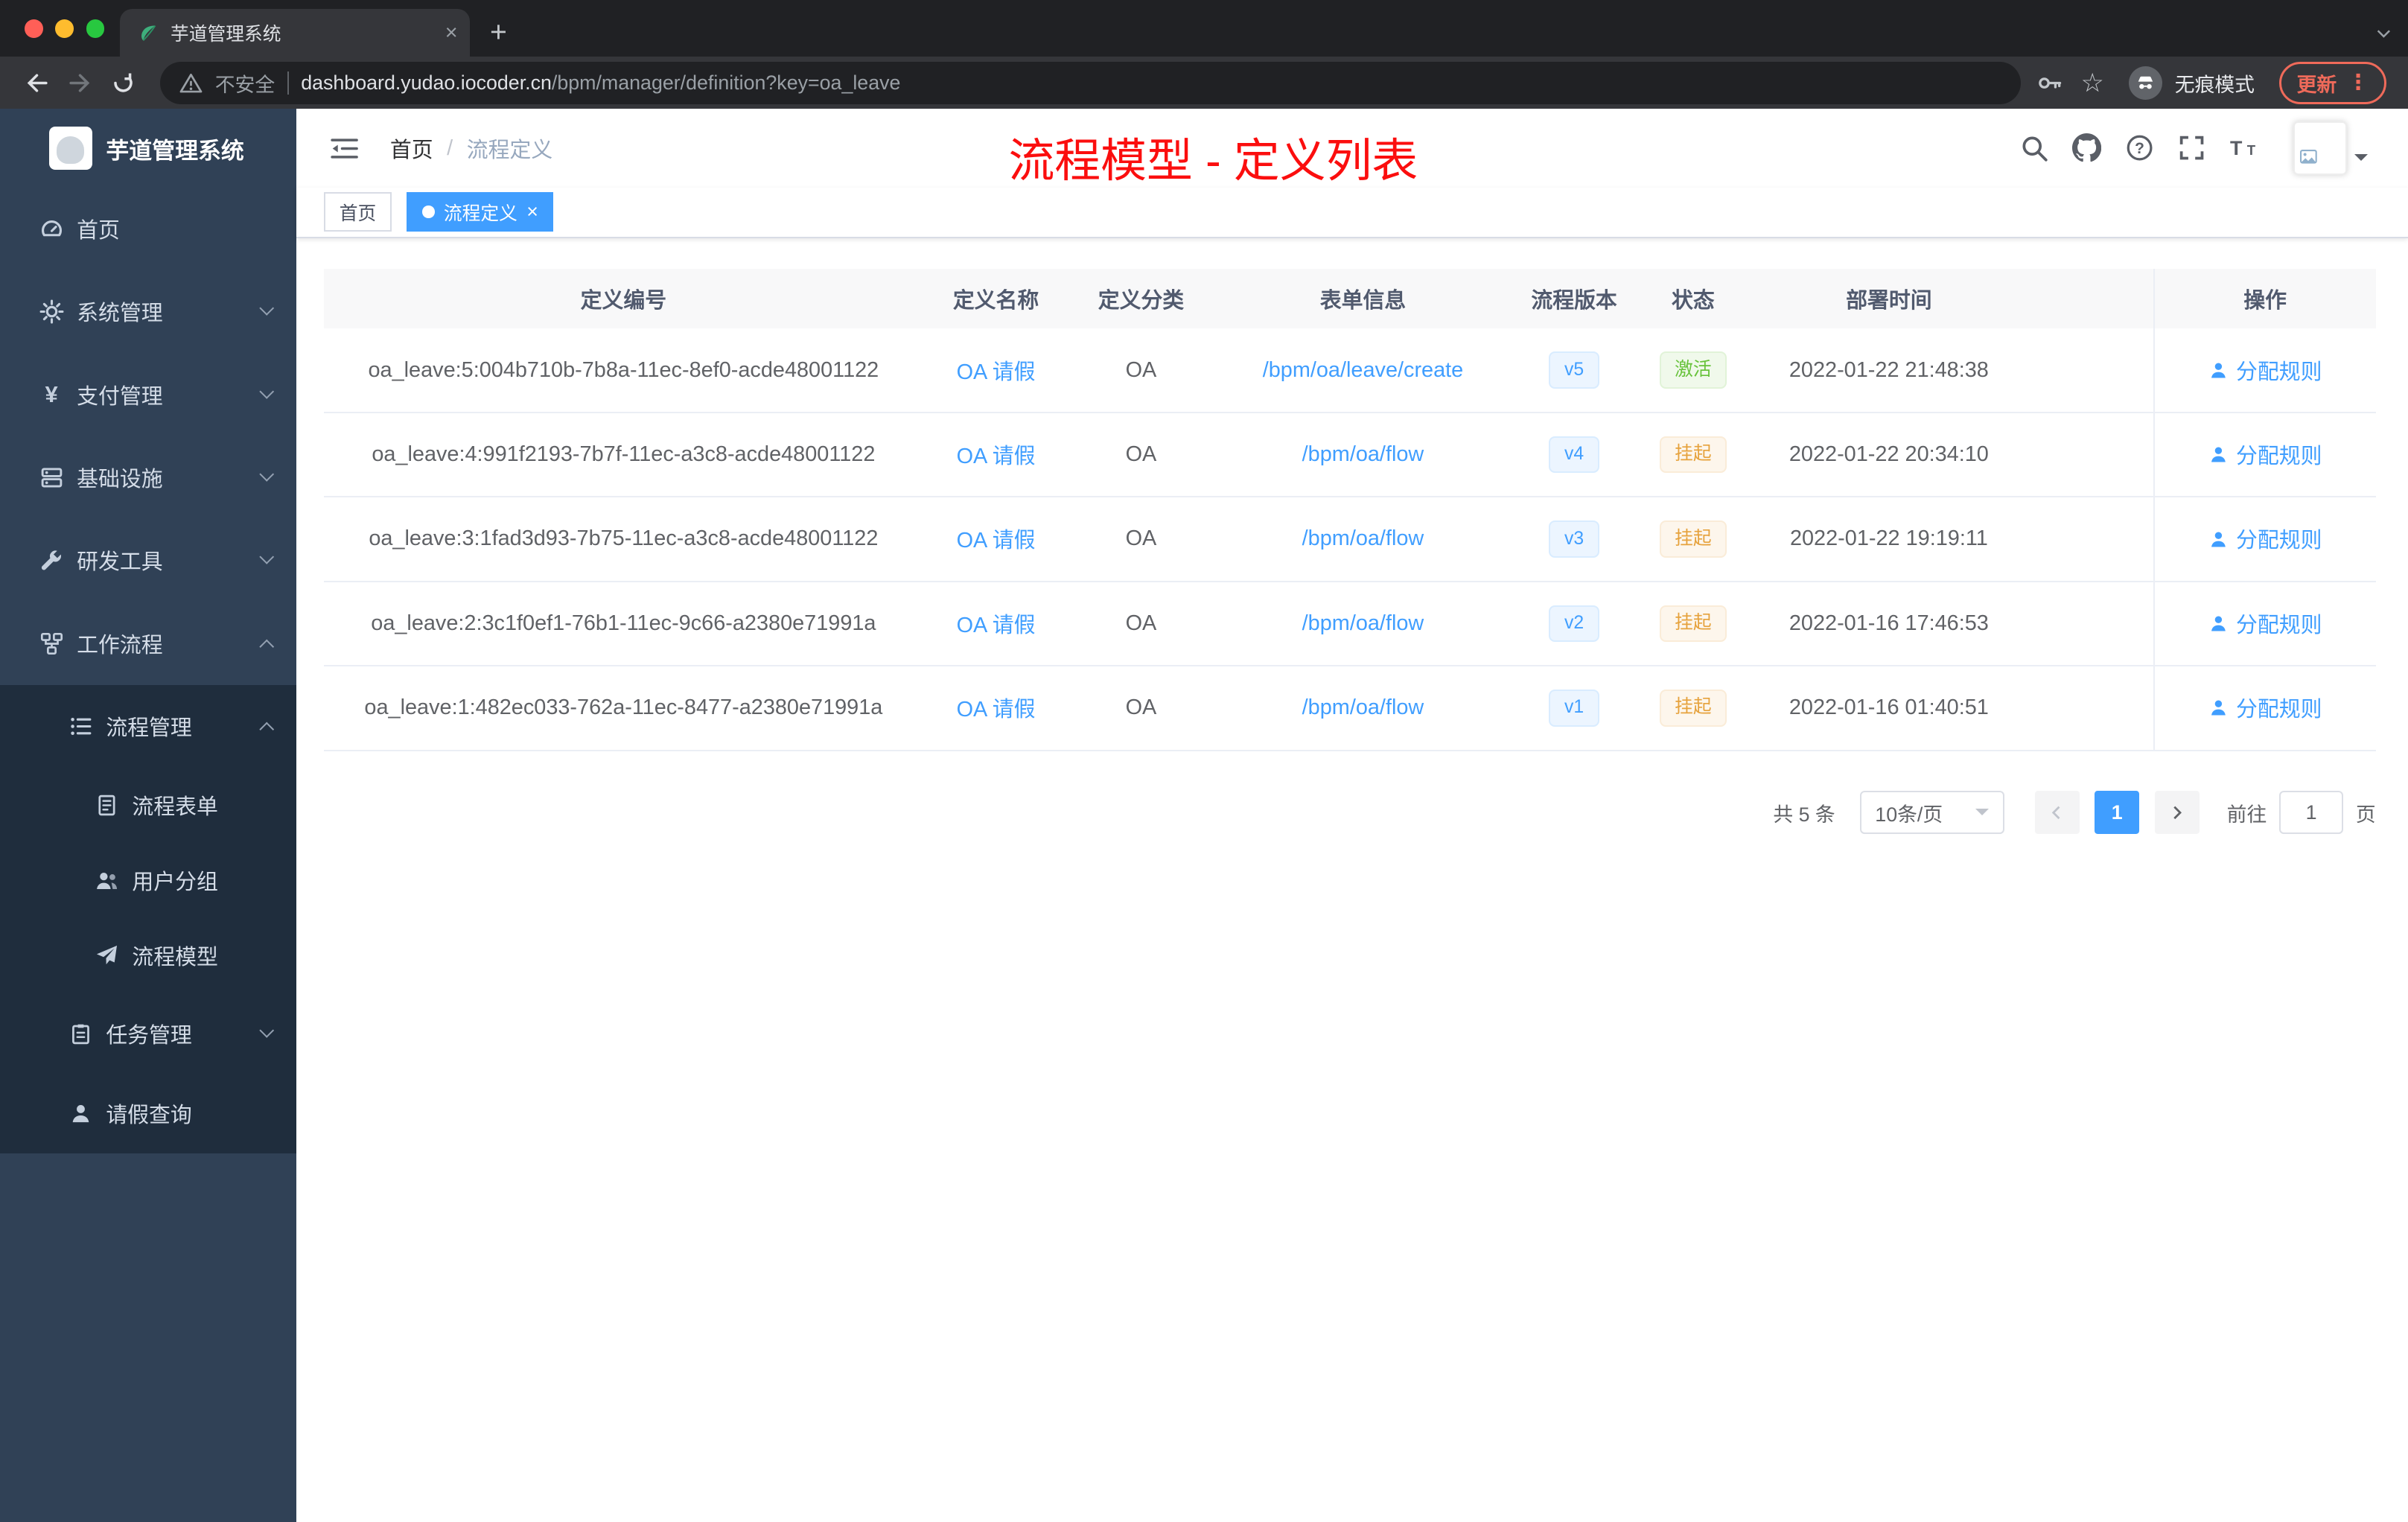 Image resolution: width=2408 pixels, height=1522 pixels. Describe the element at coordinates (1889, 300) in the screenshot. I see `col-deploy-time: 部署时间` at that location.